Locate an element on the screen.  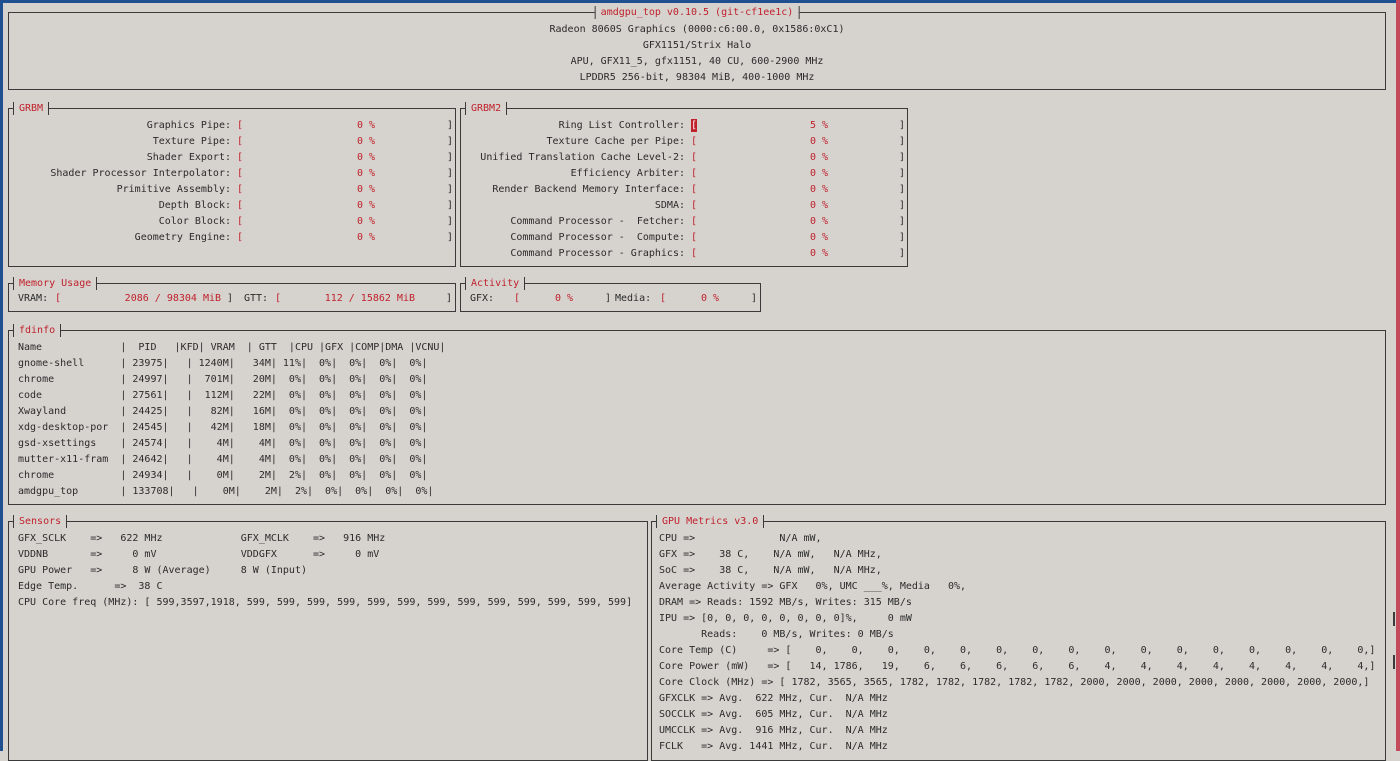
vram-bracket-open: [ is located at coordinates (58, 298).